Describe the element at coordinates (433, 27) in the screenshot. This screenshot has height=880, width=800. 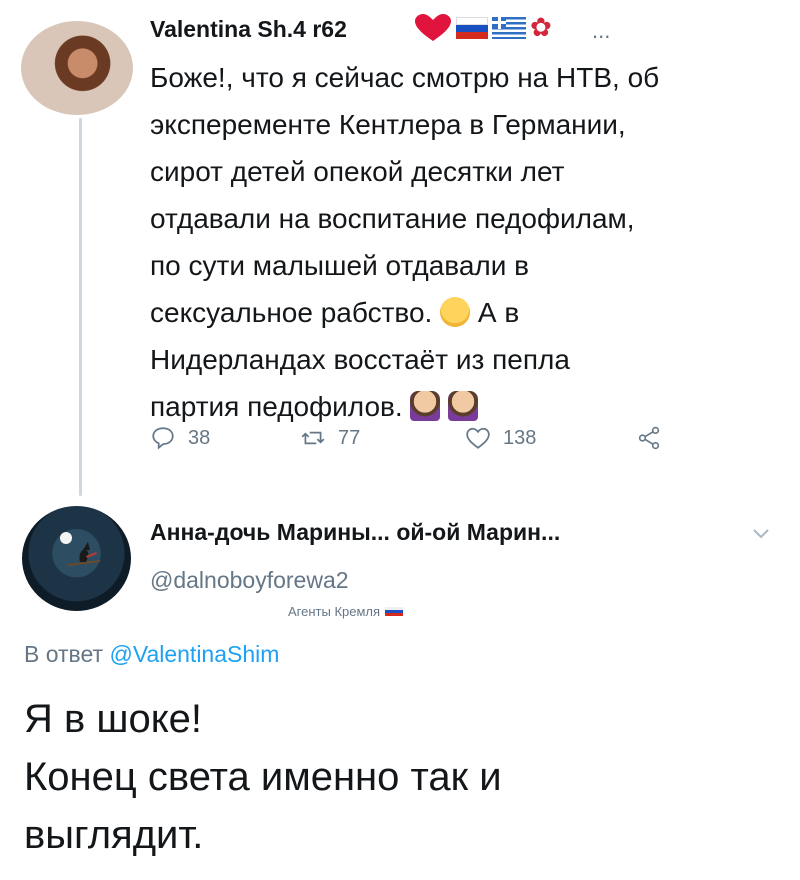
I see `heart-emoji` at that location.